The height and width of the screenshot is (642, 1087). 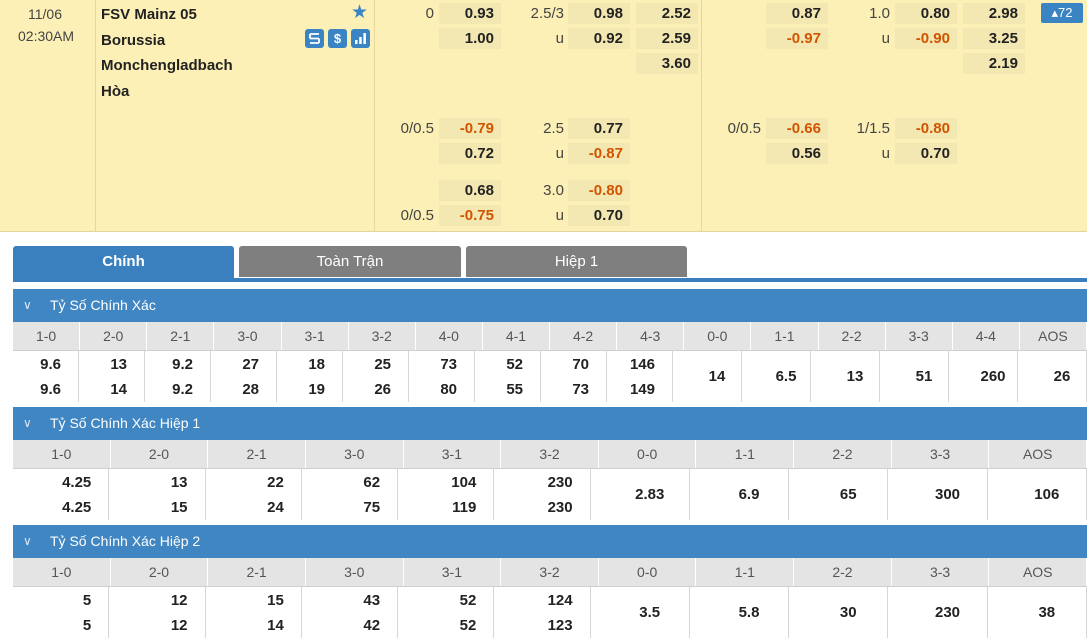 What do you see at coordinates (470, 215) in the screenshot?
I see `ft-hdp-alt2-away: -0.75` at bounding box center [470, 215].